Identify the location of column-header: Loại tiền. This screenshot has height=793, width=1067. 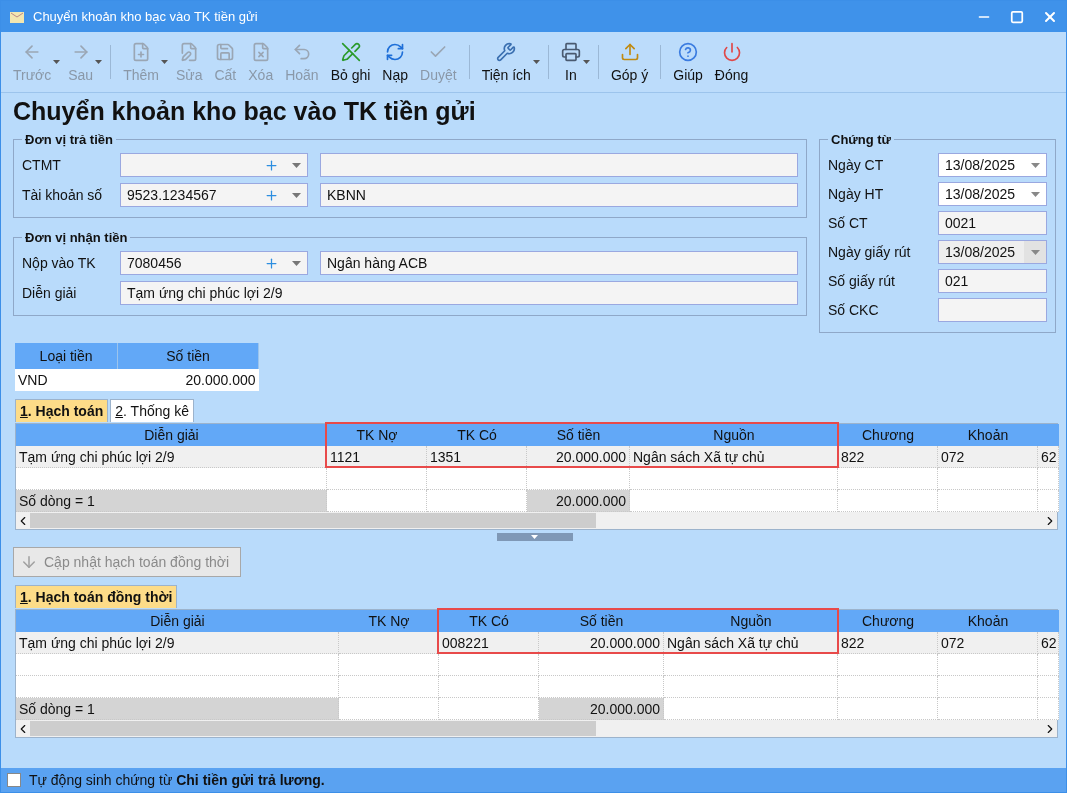
(66, 356).